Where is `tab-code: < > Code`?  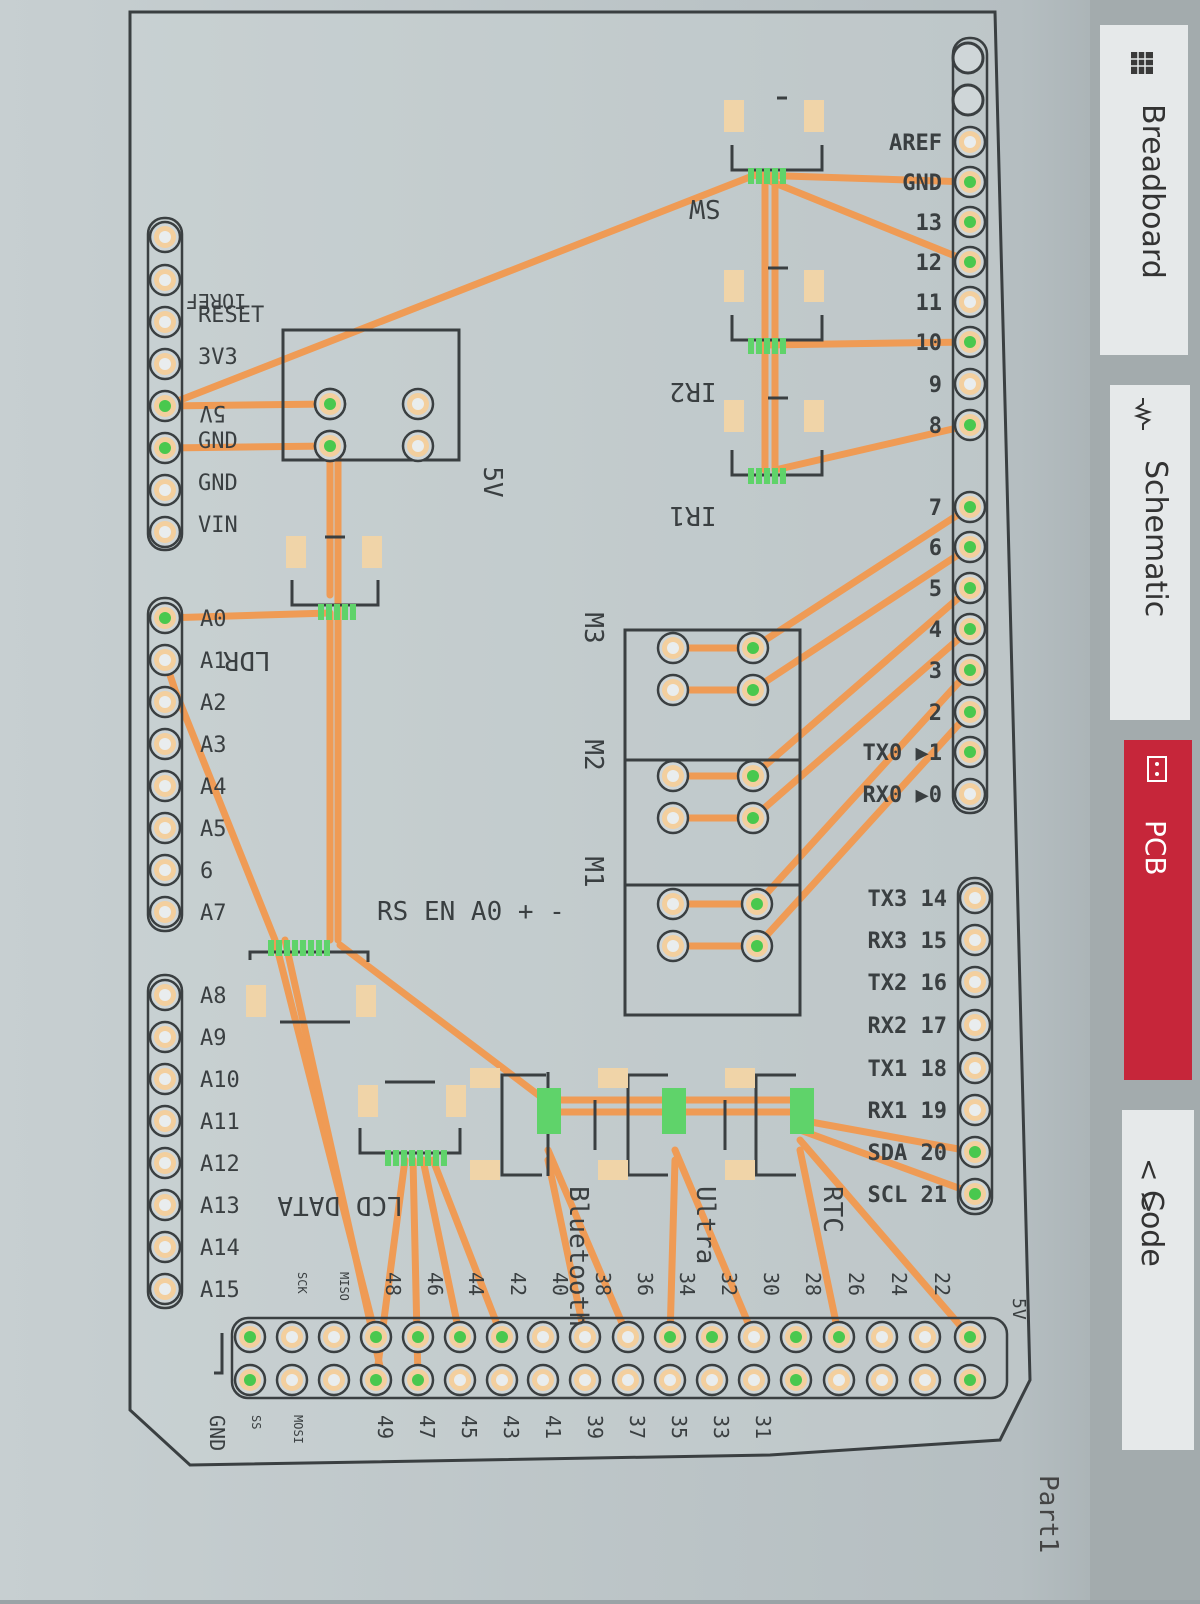 tab-code: < > Code is located at coordinates (1158, 1280).